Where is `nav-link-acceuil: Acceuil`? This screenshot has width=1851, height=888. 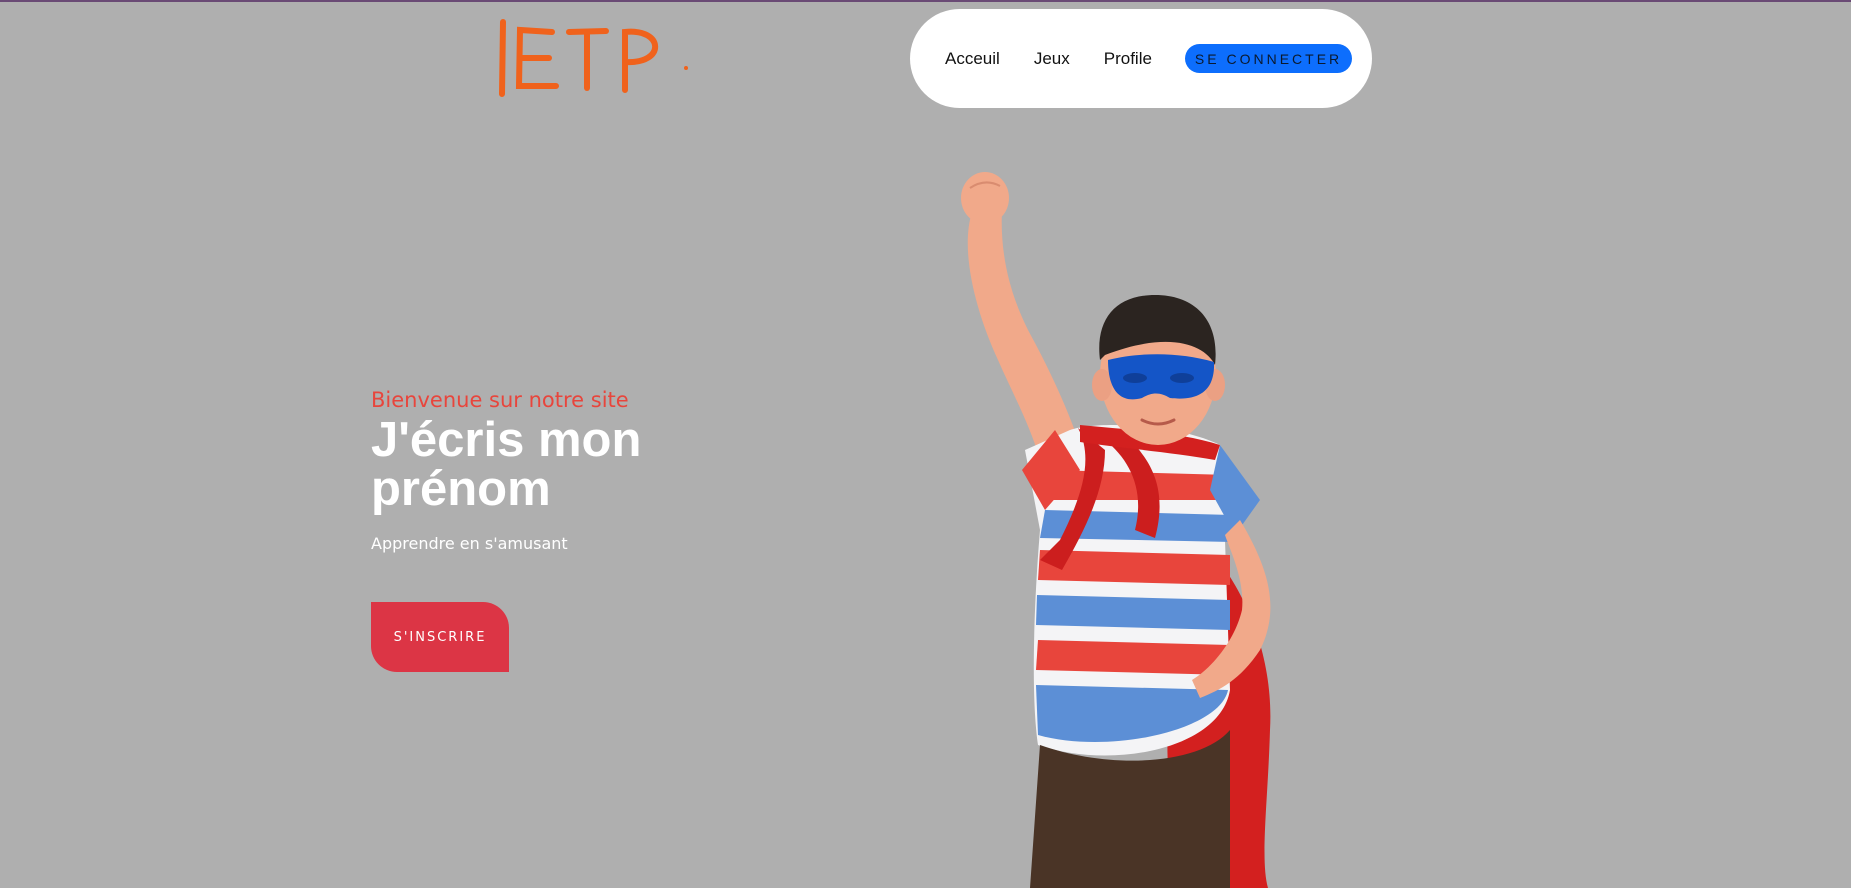
nav-link-acceuil: Acceuil is located at coordinates (972, 59).